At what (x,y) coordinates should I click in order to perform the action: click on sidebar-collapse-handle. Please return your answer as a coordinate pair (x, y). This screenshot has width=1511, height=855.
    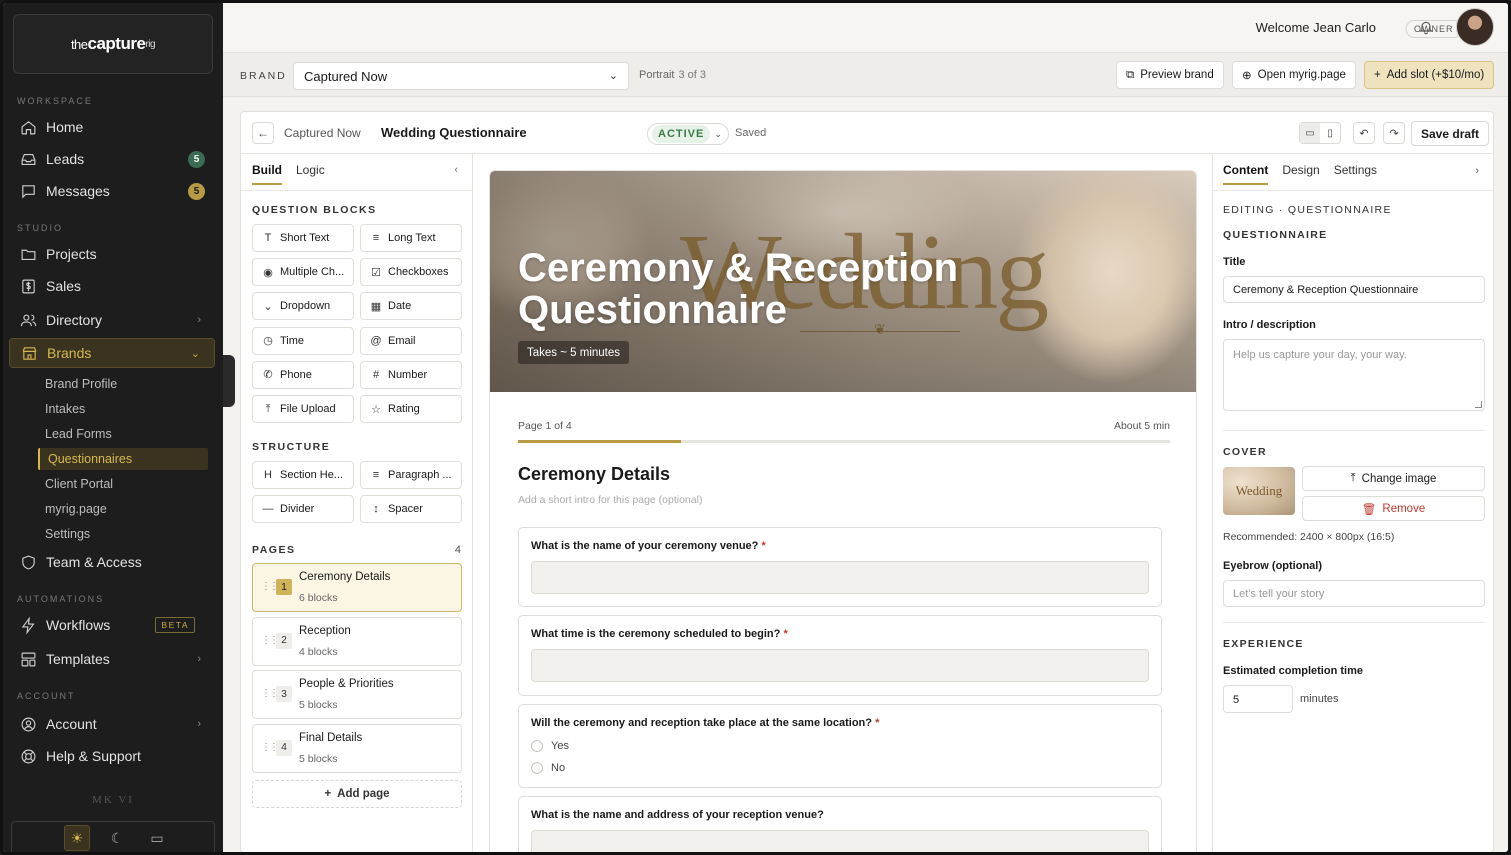
    Looking at the image, I should click on (229, 381).